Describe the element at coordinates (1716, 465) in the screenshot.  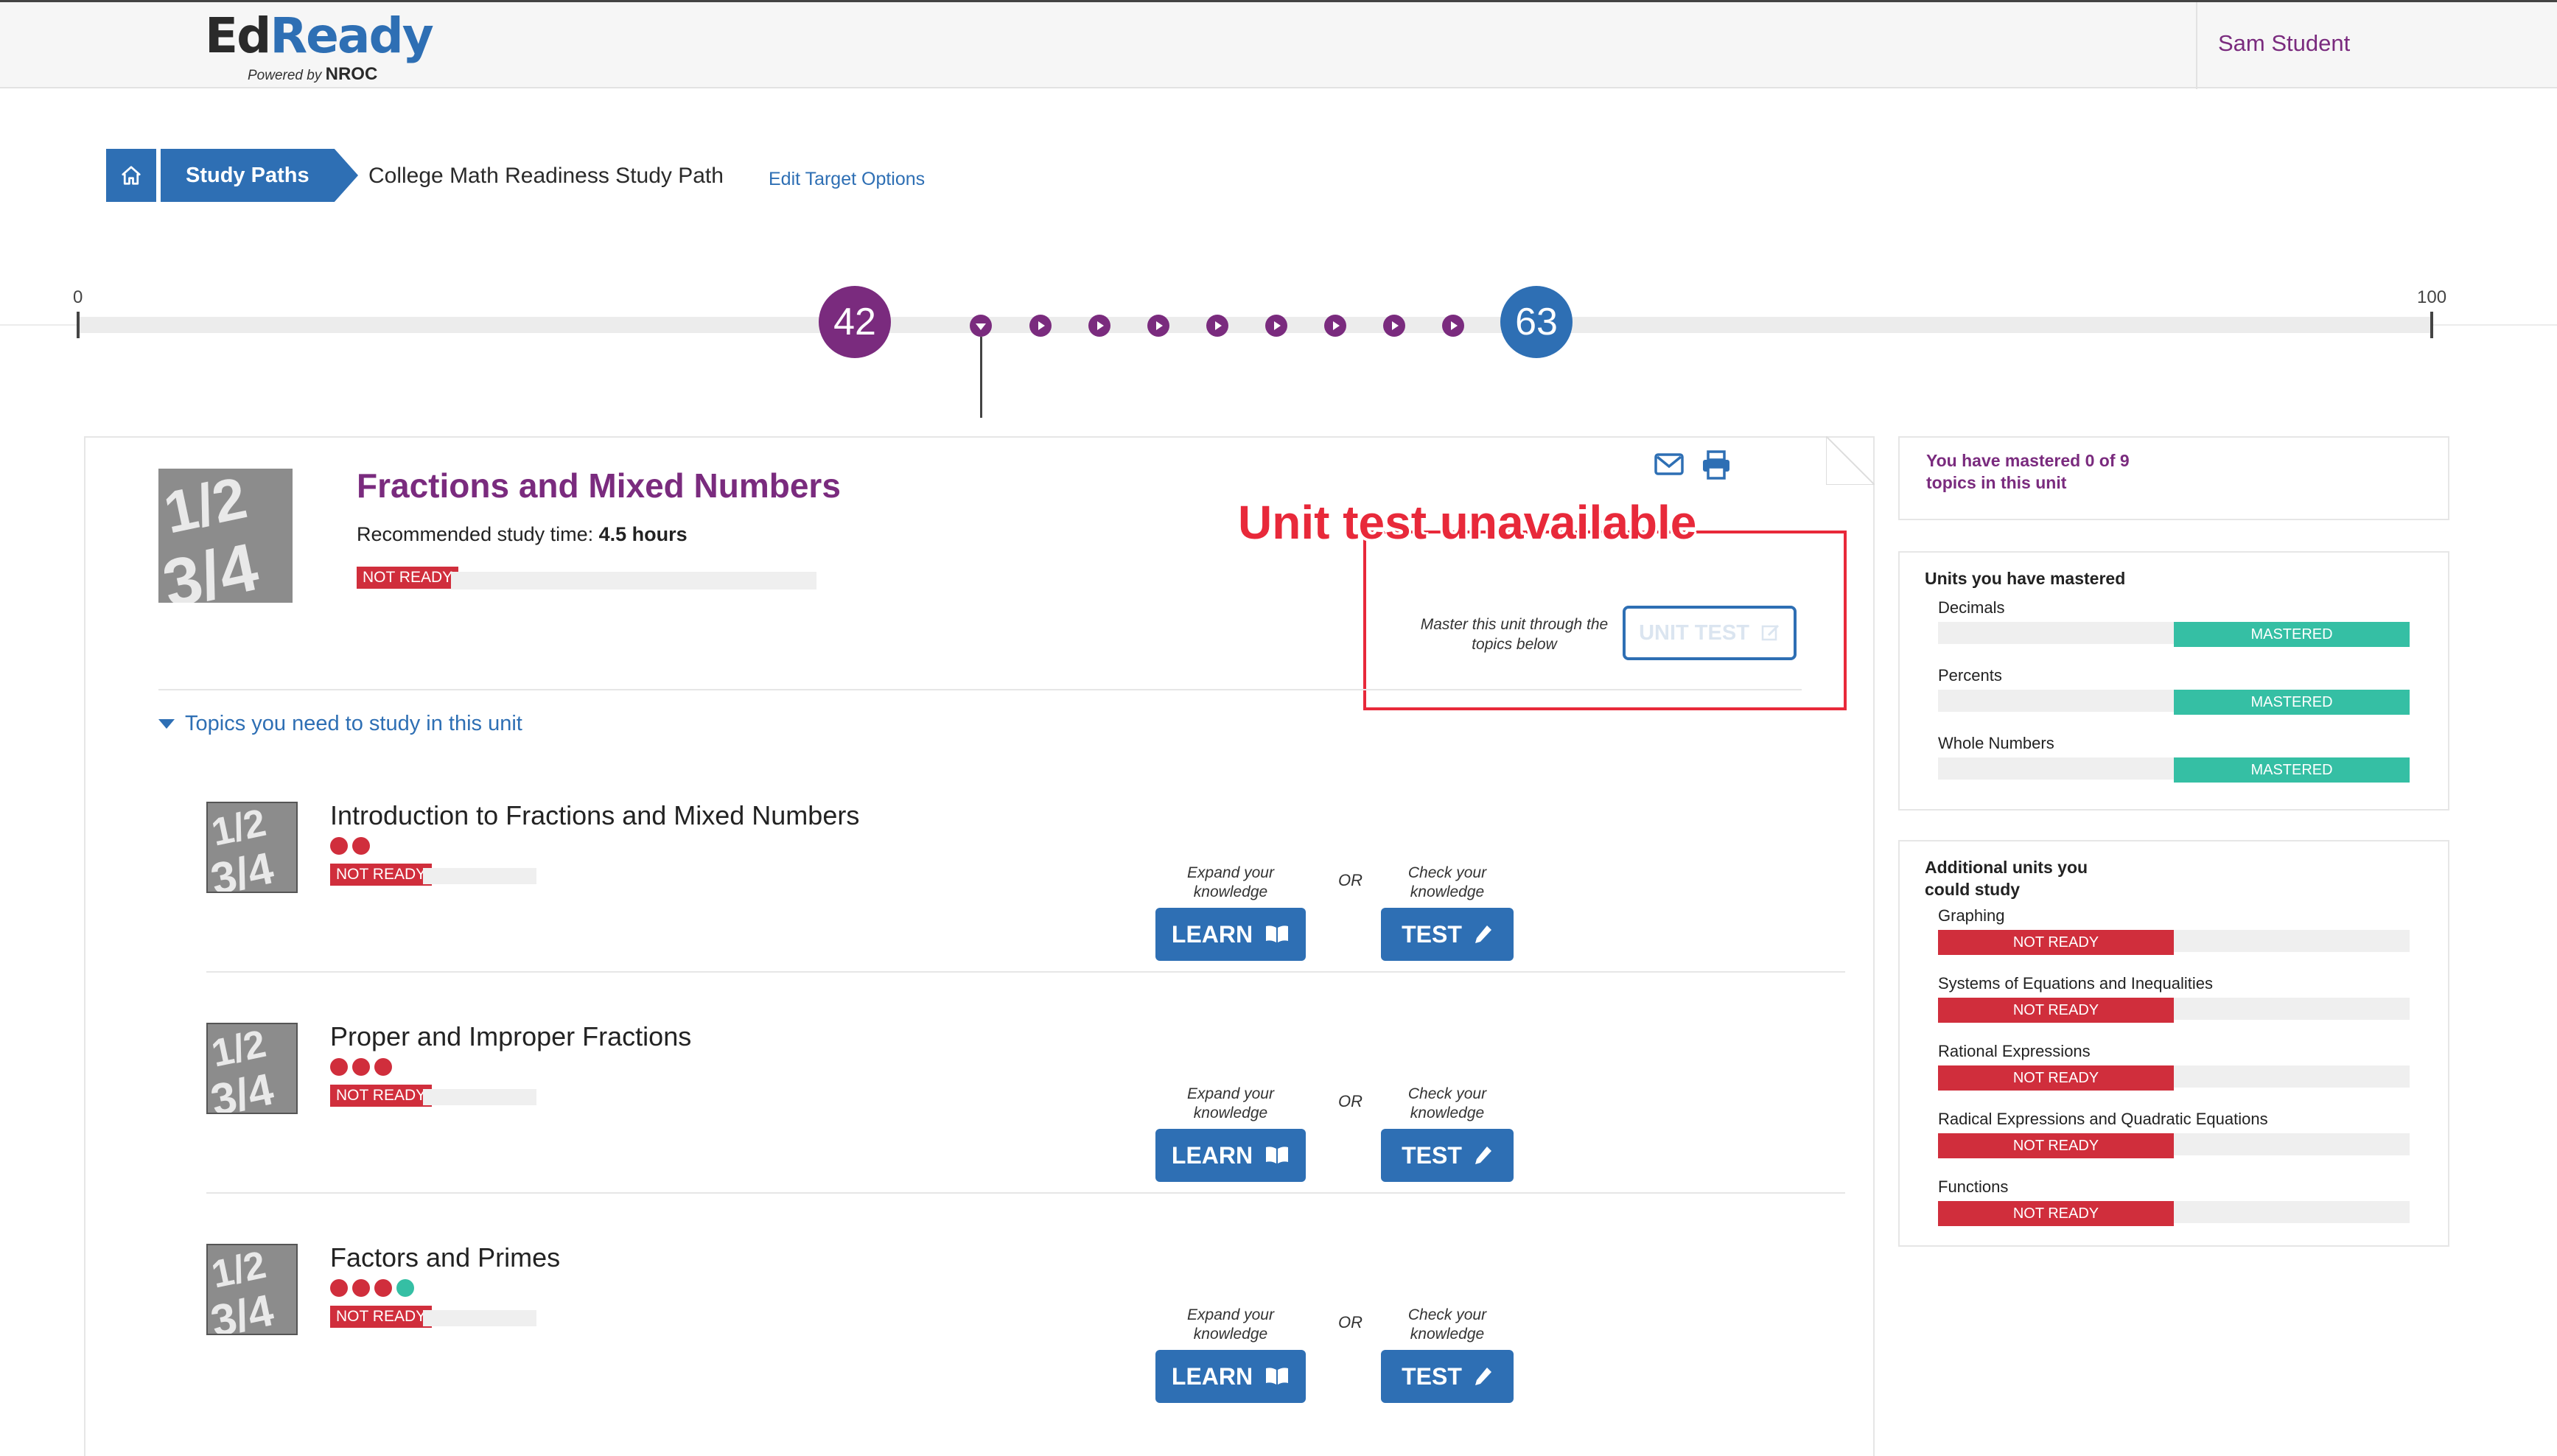
I see `print-icon` at that location.